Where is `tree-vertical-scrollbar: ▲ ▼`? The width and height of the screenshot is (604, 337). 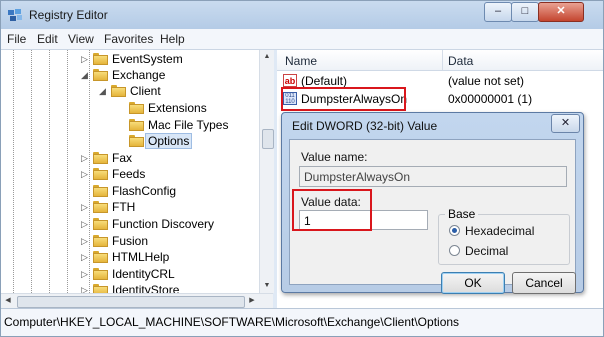 tree-vertical-scrollbar: ▲ ▼ is located at coordinates (266, 171).